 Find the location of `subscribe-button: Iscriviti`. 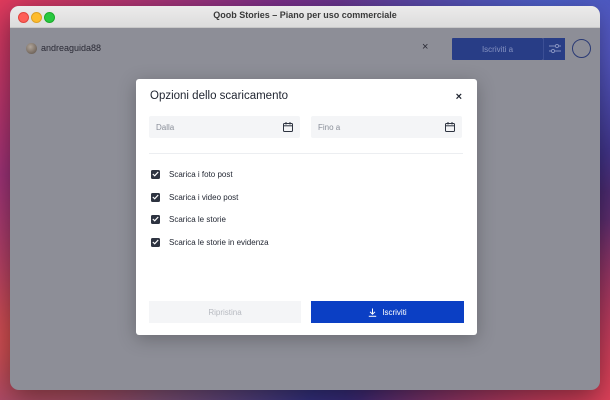

subscribe-button: Iscriviti is located at coordinates (387, 312).